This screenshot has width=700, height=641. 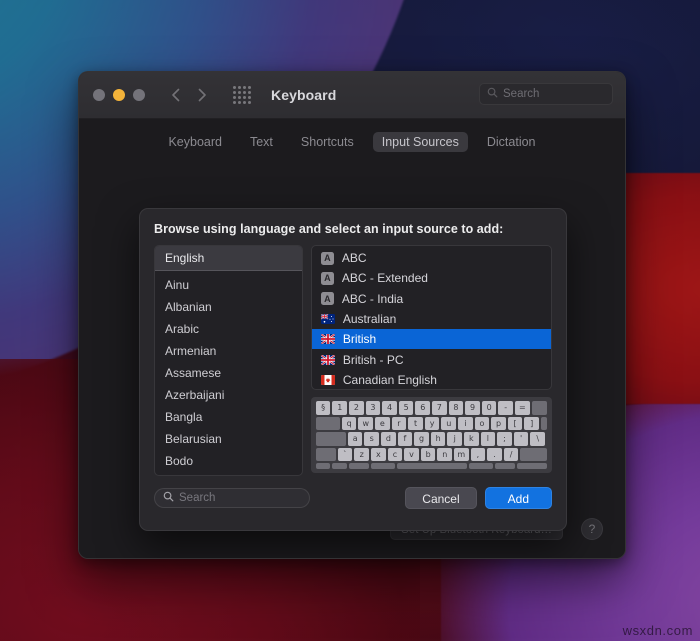 What do you see at coordinates (431, 278) in the screenshot?
I see `list-item: A ABC - Extended` at bounding box center [431, 278].